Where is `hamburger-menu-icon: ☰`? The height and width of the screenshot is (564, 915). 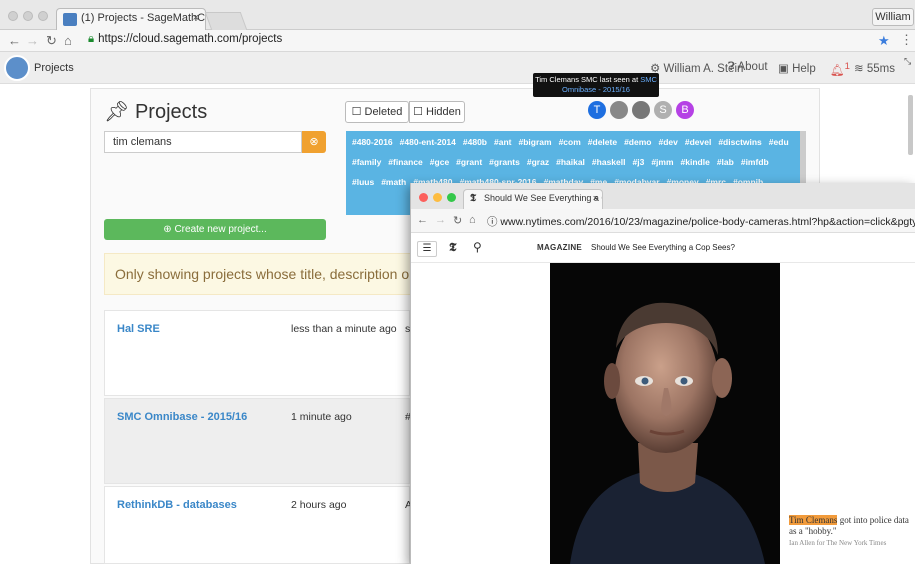 hamburger-menu-icon: ☰ is located at coordinates (427, 249).